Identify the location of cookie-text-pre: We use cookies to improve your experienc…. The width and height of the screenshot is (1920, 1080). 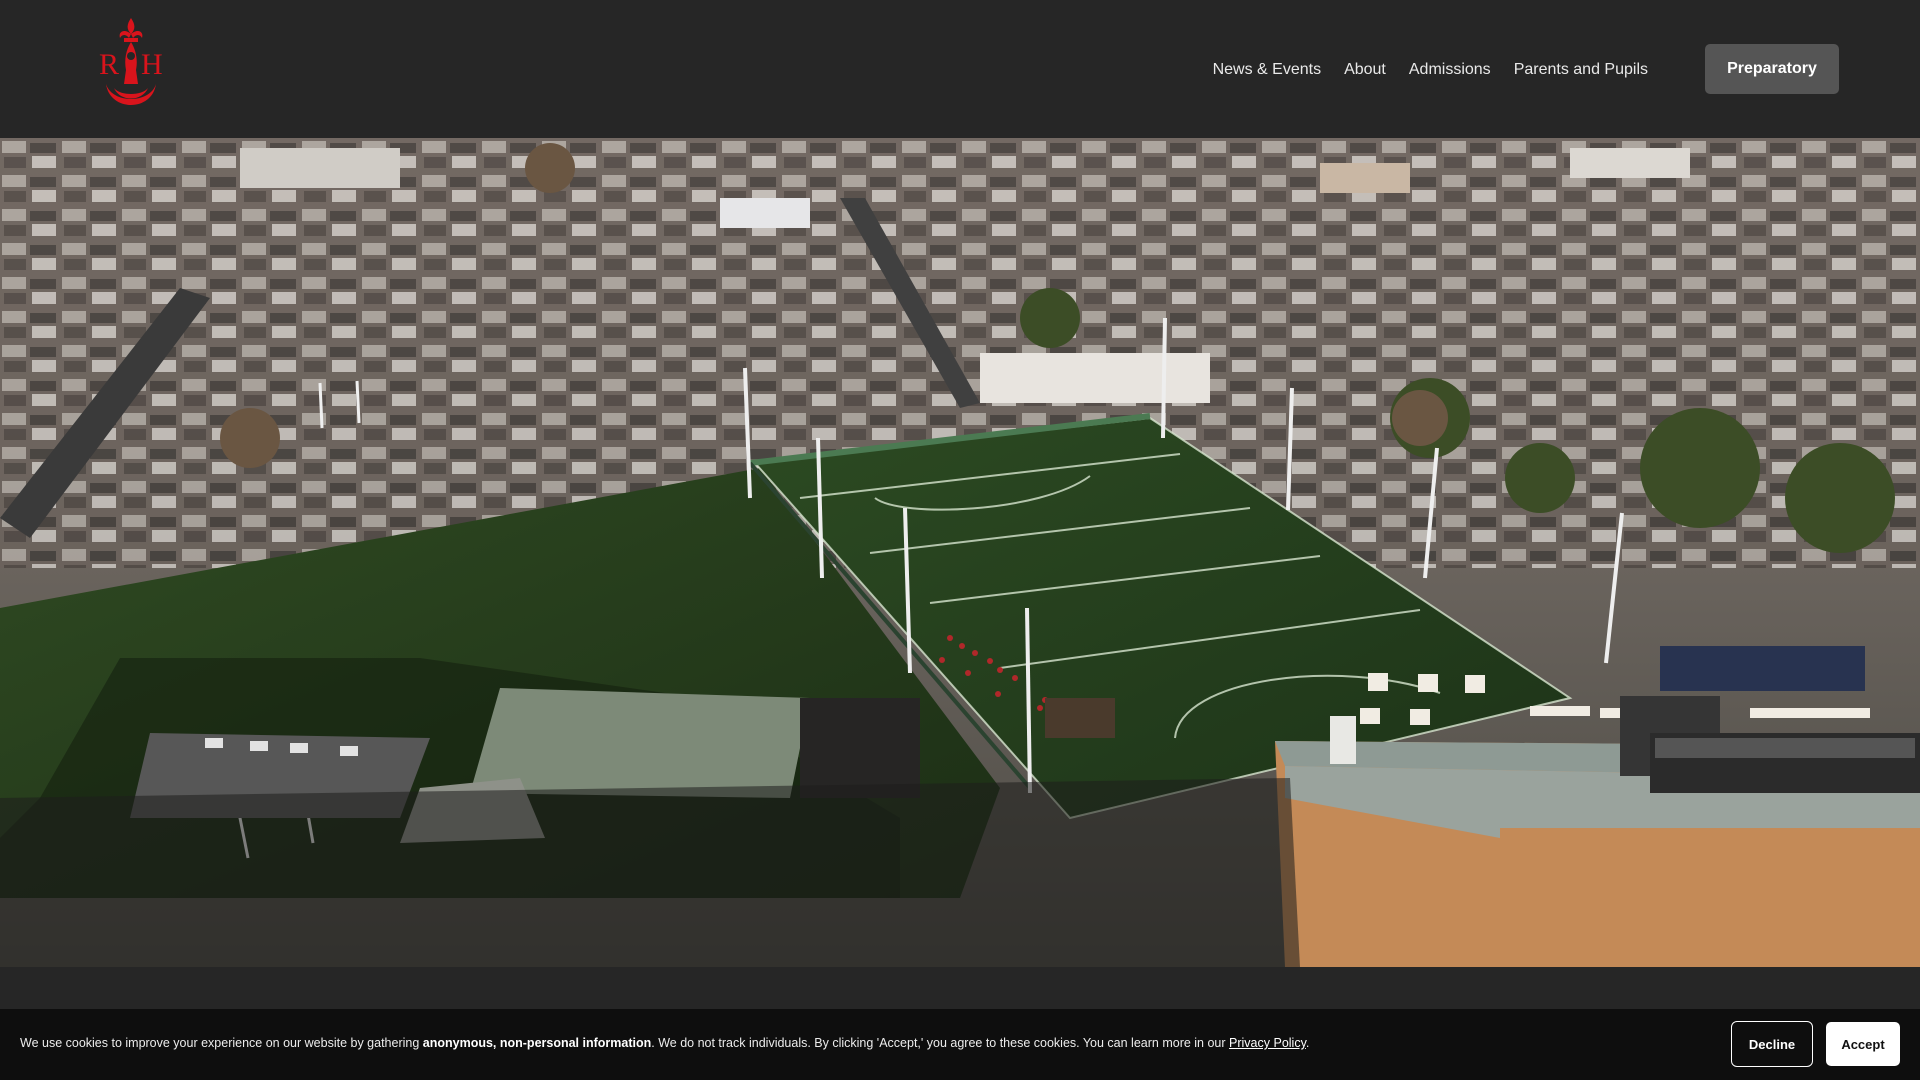
(221, 1043).